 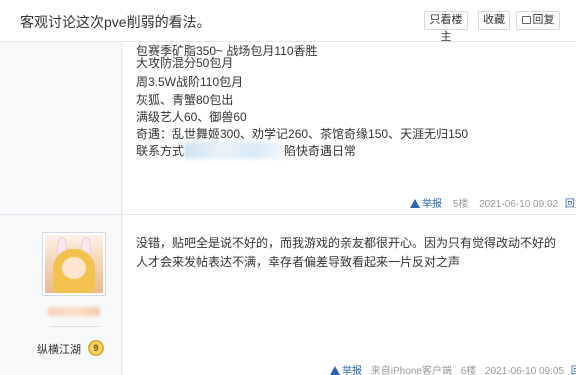 I want to click on favorite-button: 收藏, so click(x=494, y=20).